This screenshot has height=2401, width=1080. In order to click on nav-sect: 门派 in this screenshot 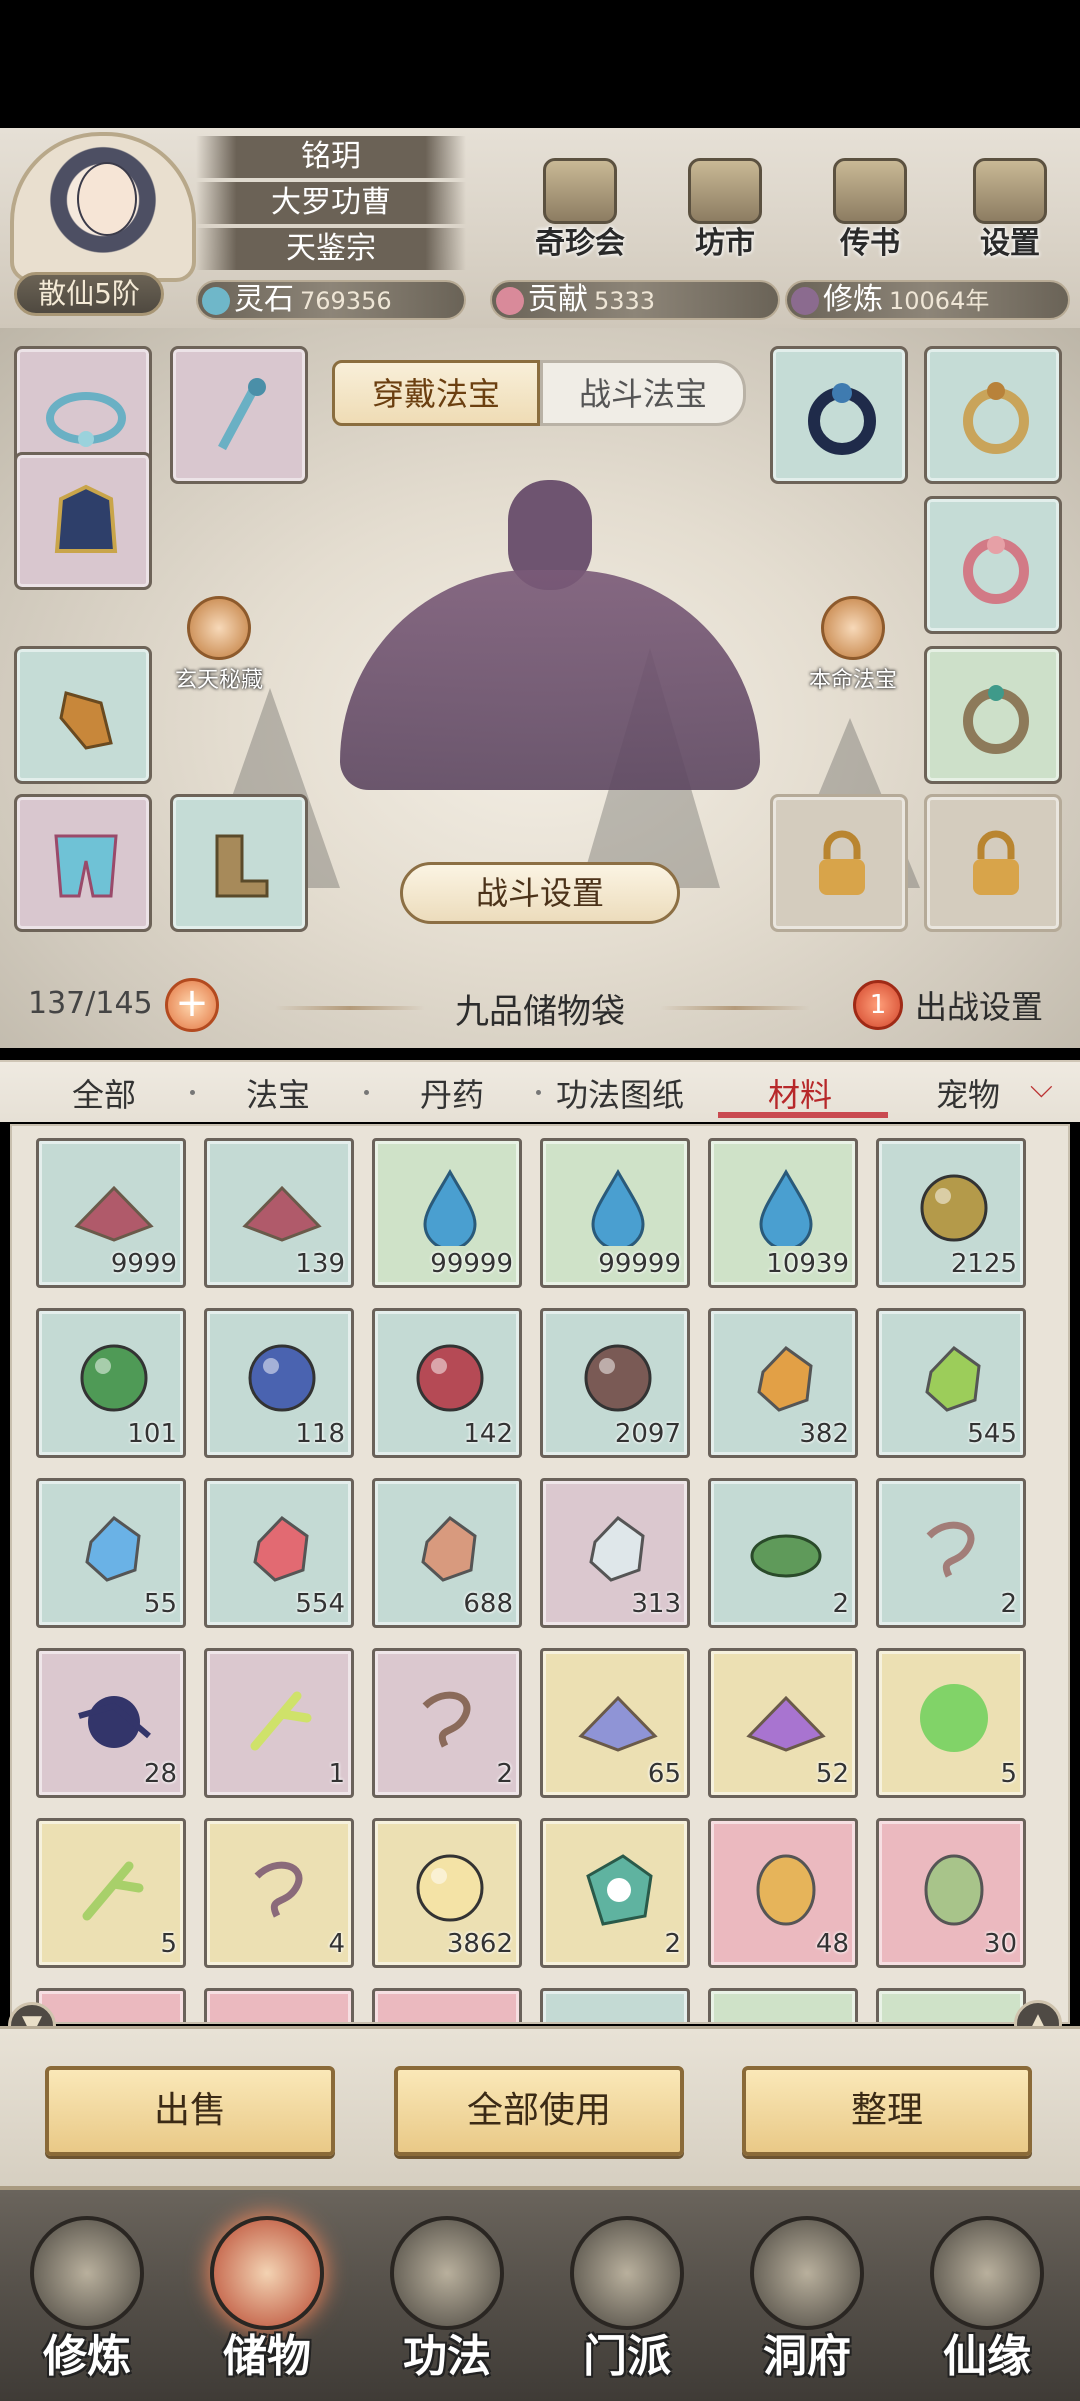, I will do `click(627, 2301)`.